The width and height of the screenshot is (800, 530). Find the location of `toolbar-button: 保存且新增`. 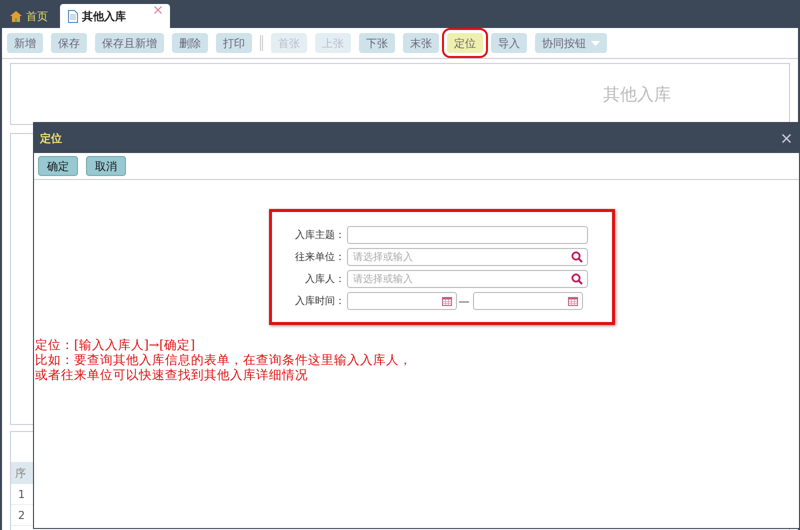

toolbar-button: 保存且新增 is located at coordinates (129, 43).